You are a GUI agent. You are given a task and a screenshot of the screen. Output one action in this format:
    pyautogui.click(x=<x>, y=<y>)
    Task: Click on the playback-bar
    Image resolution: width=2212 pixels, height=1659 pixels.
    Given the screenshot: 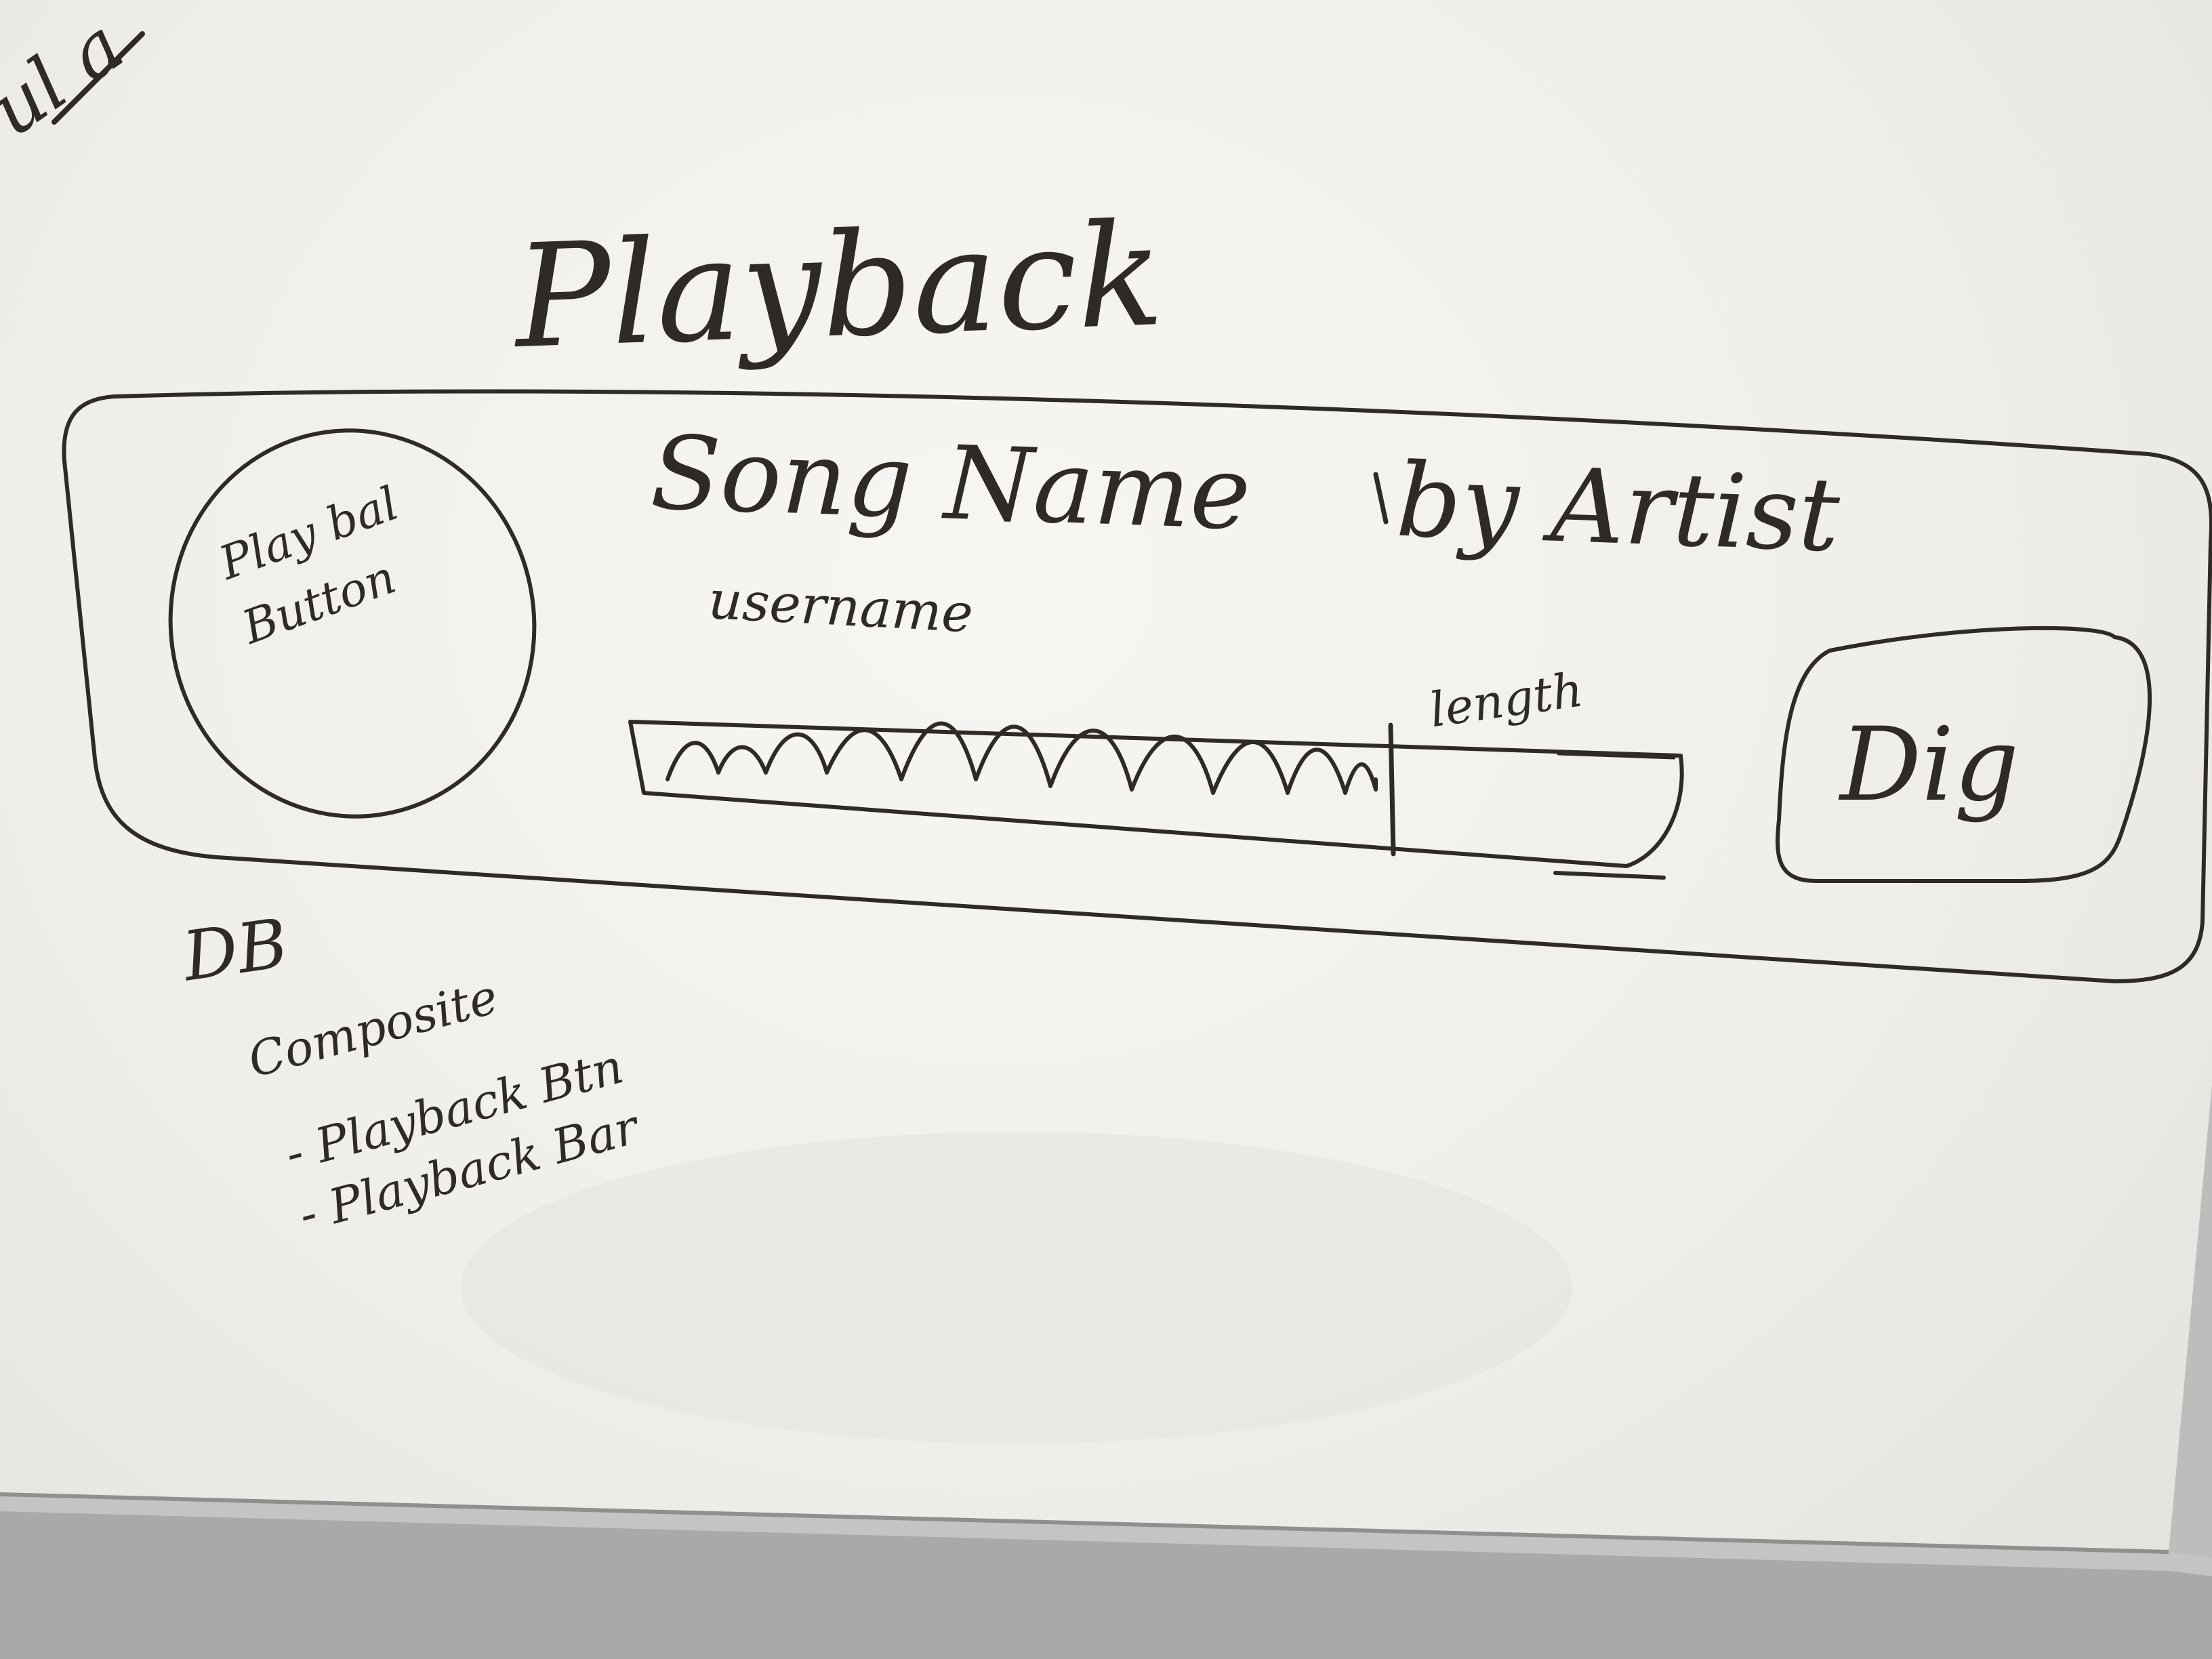 What is the action you would take?
    pyautogui.click(x=1156, y=800)
    